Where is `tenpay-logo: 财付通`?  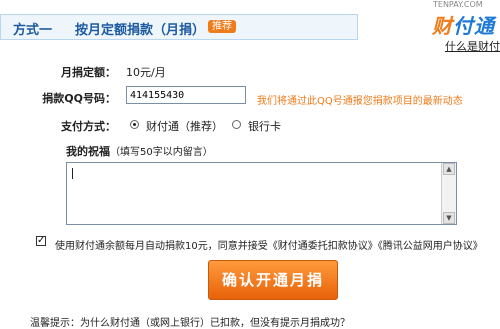
tenpay-logo: 财付通 is located at coordinates (463, 24).